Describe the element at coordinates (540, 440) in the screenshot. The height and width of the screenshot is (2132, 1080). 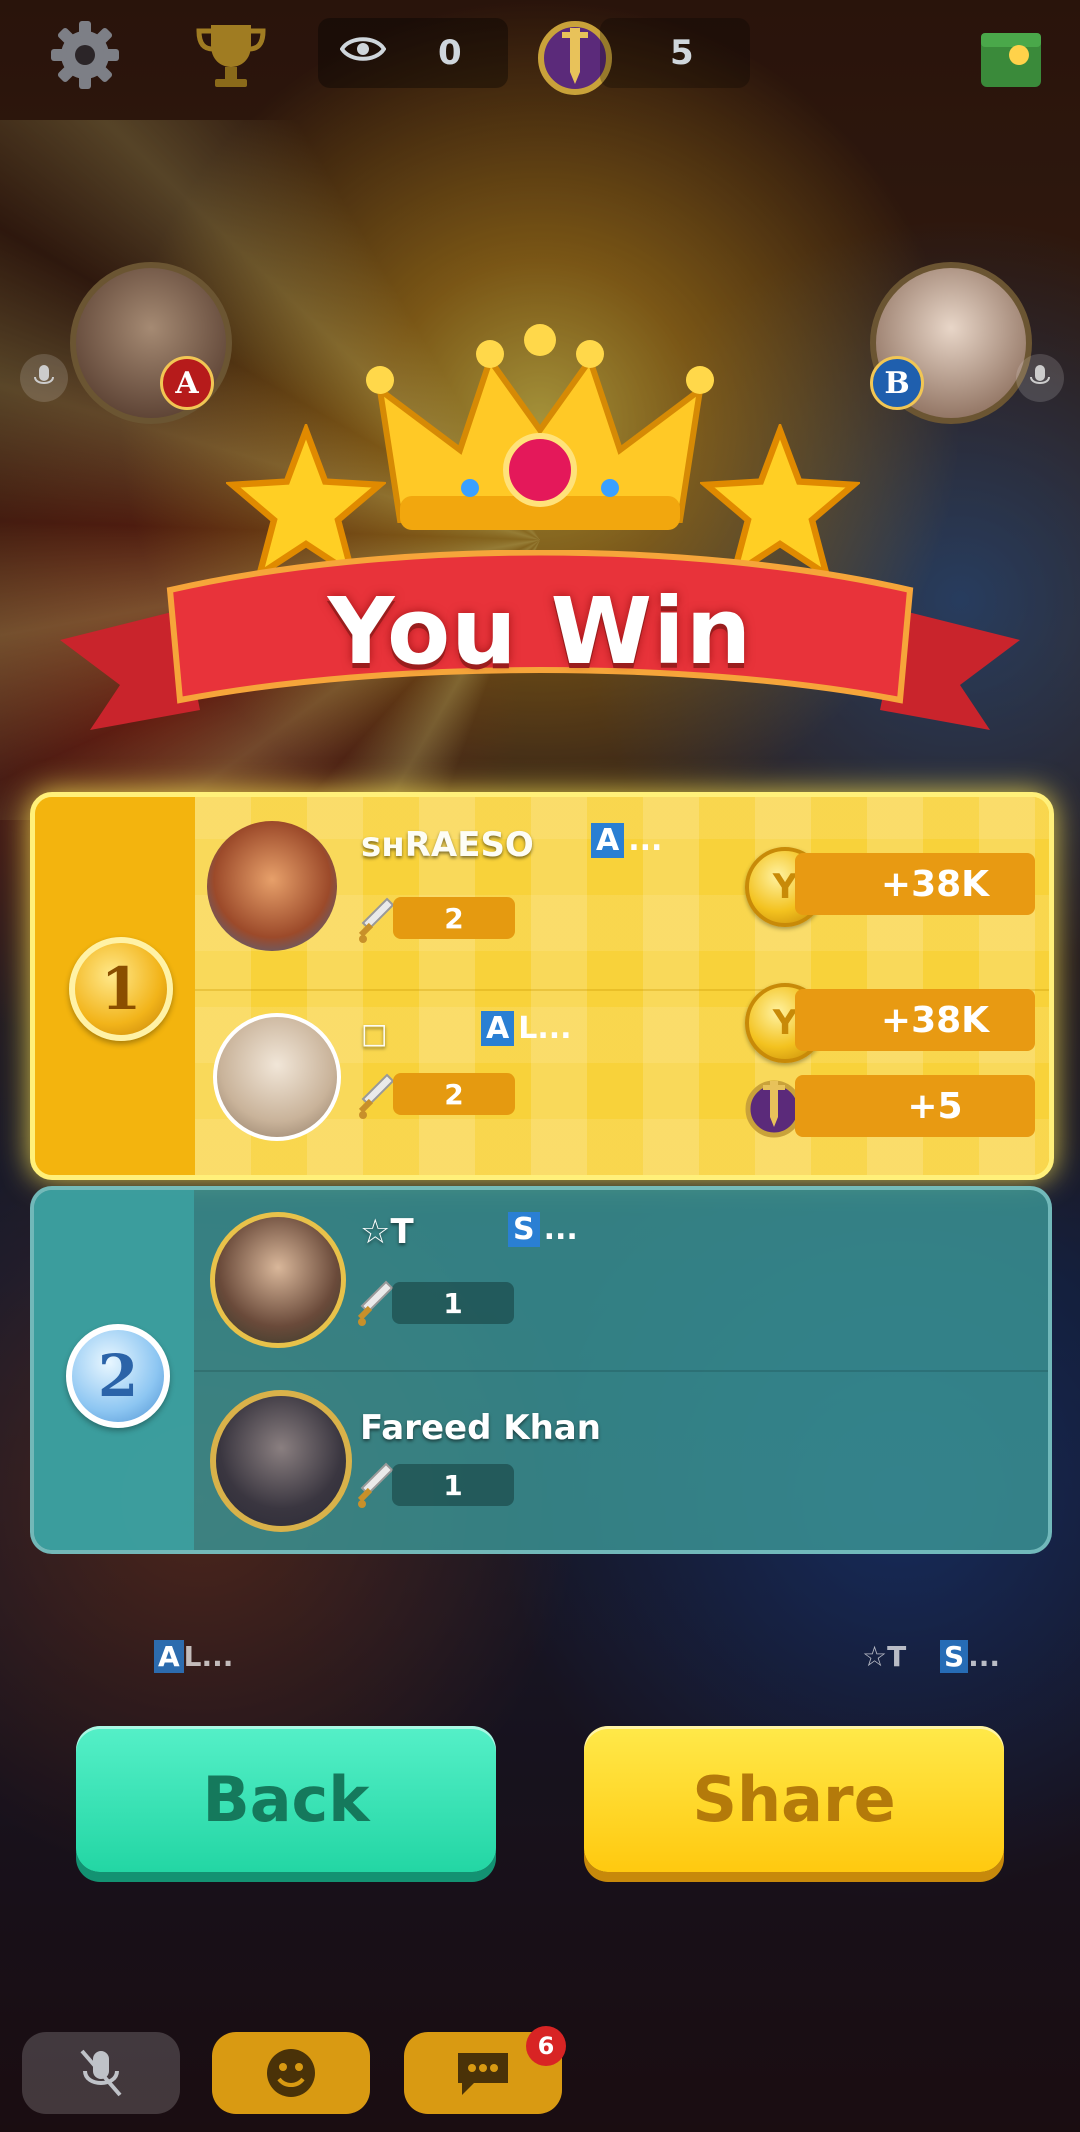
I see `crown-icon` at that location.